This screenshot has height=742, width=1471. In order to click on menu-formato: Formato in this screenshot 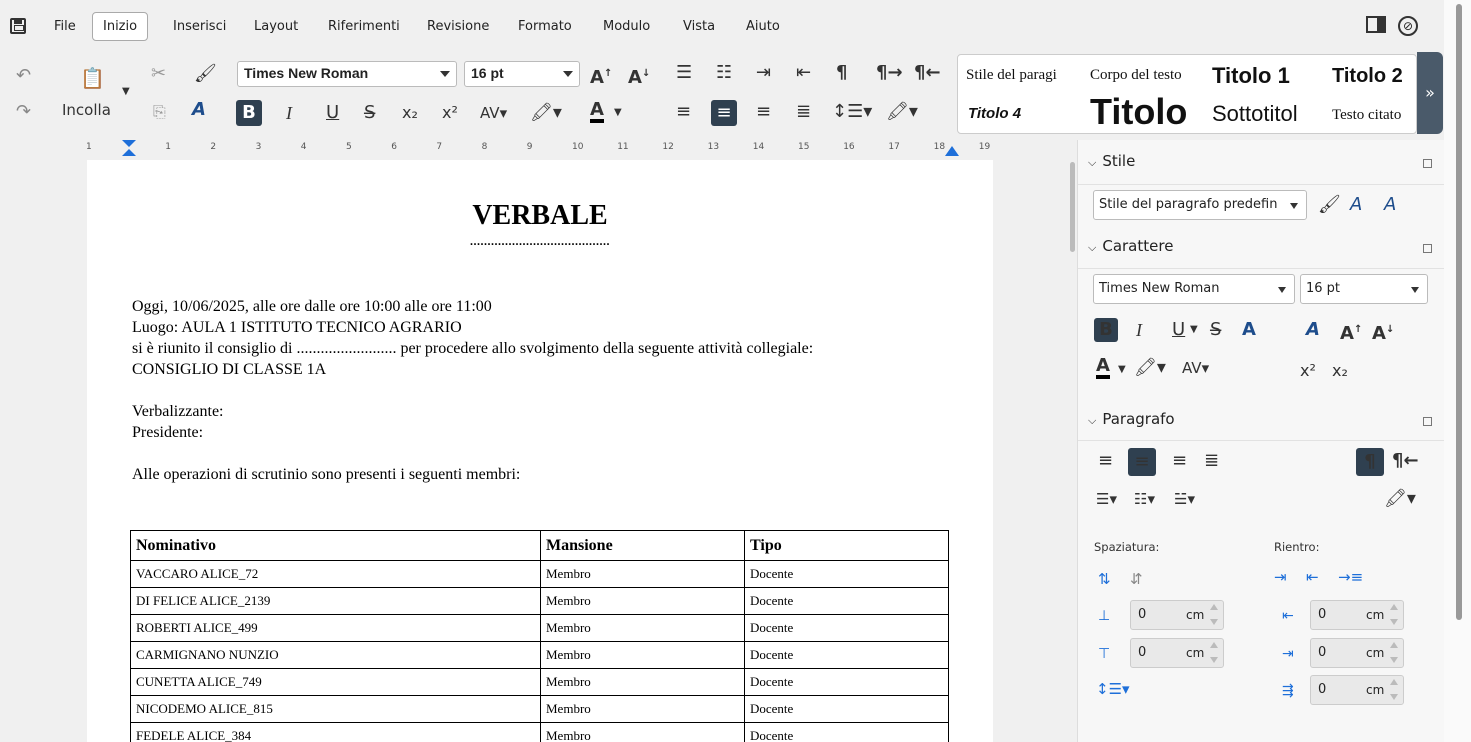, I will do `click(545, 26)`.